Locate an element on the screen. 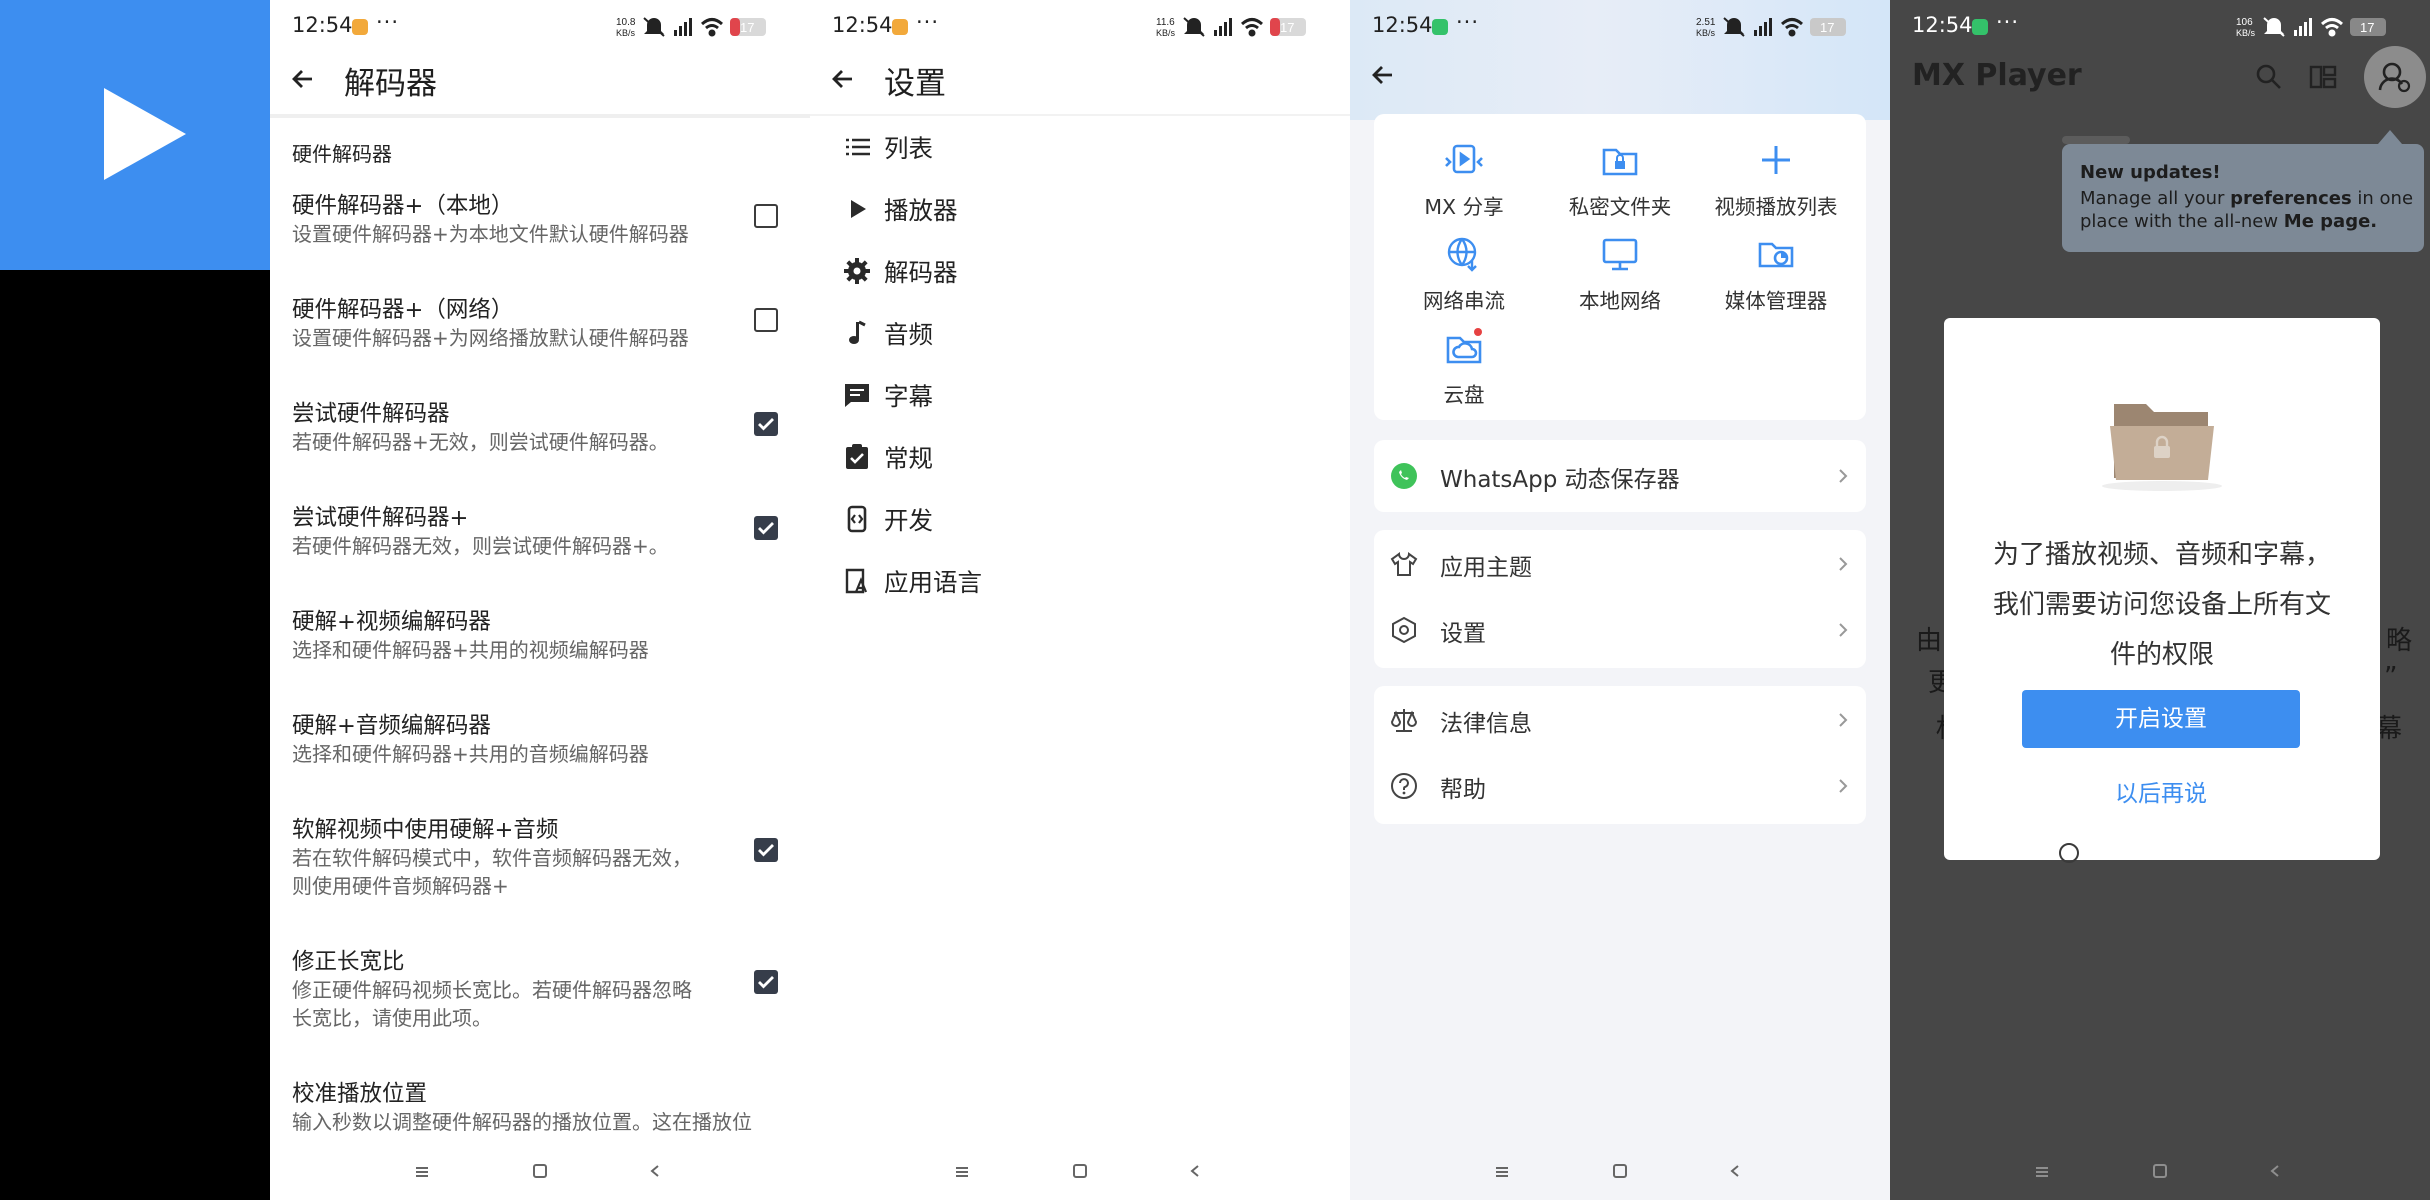 Image resolution: width=2430 pixels, height=1200 pixels. setting-title: 校准播放位置 is located at coordinates (360, 1094).